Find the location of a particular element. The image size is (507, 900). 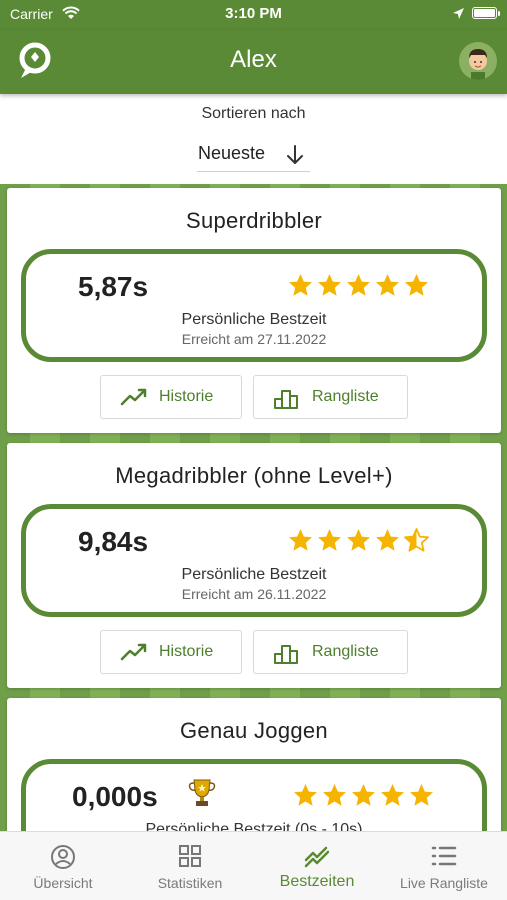

exercise-title: Superdribbler is located at coordinates (254, 220).